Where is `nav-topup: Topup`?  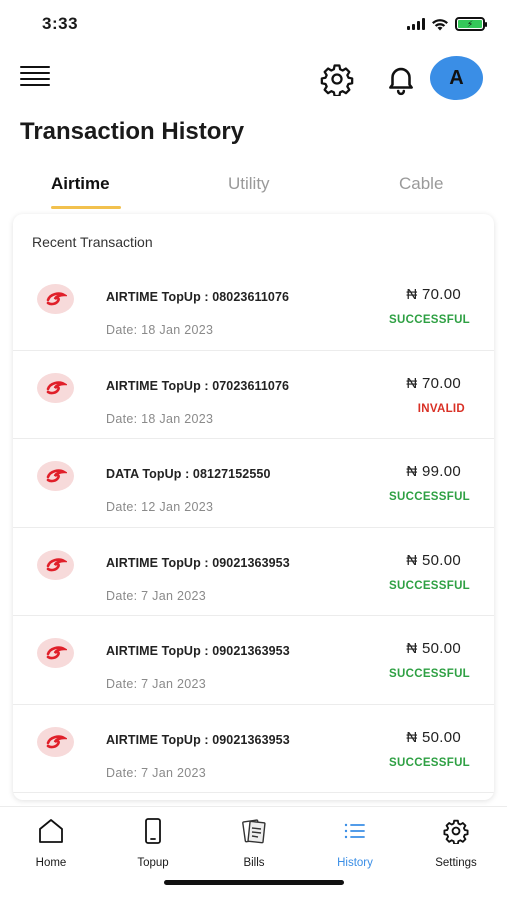 nav-topup: Topup is located at coordinates (153, 843).